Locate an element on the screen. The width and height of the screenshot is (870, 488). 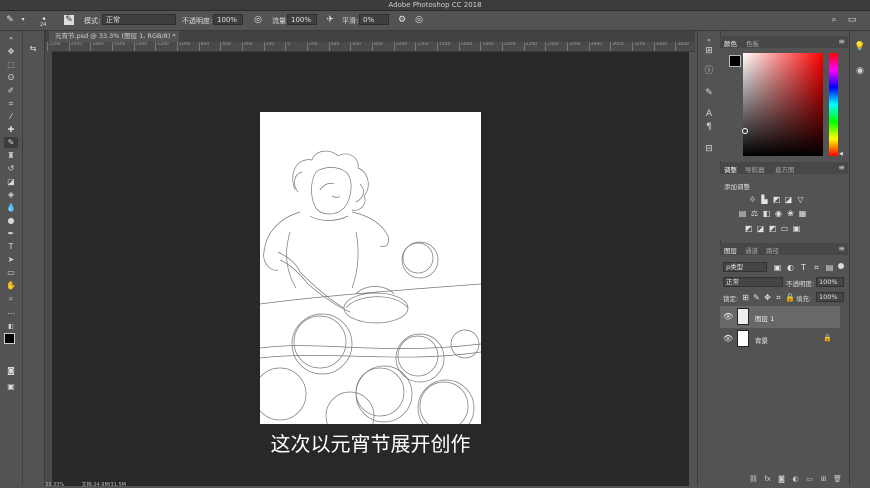
tab-layers: 图层 is located at coordinates (730, 250).